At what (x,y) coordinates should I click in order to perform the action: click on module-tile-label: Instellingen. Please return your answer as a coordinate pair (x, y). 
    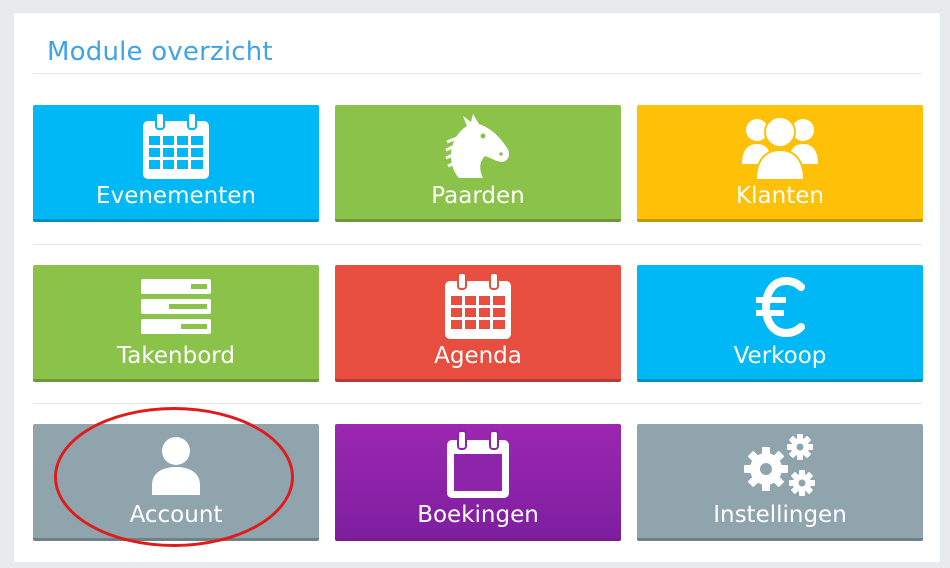
    Looking at the image, I should click on (780, 515).